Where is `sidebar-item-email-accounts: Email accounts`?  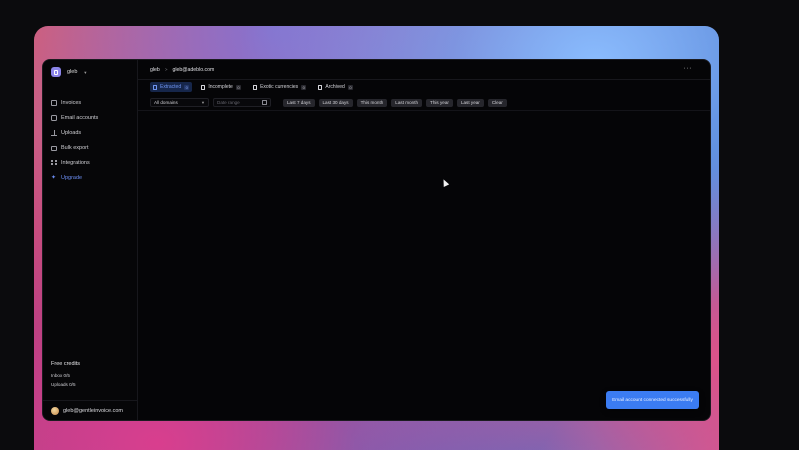 sidebar-item-email-accounts: Email accounts is located at coordinates (74, 117).